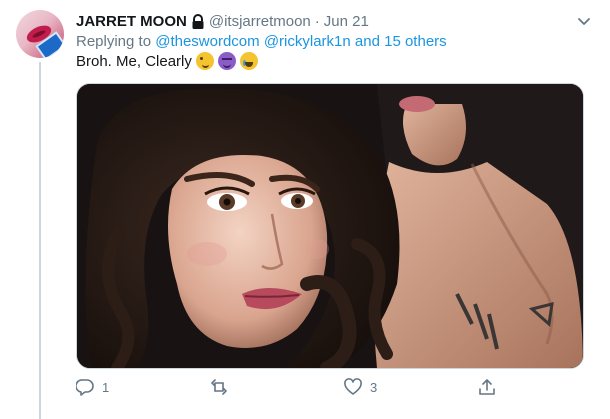 This screenshot has width=610, height=419. I want to click on like-count: 3, so click(374, 387).